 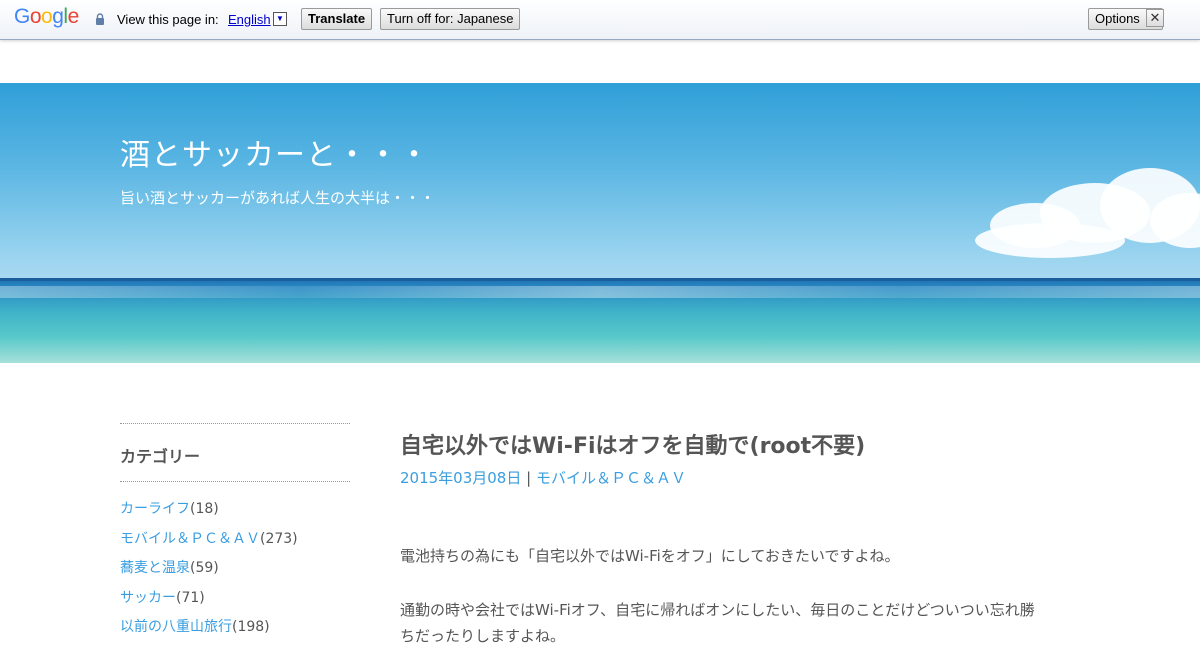 What do you see at coordinates (209, 602) in the screenshot?
I see `list-item: サッカー(71)` at bounding box center [209, 602].